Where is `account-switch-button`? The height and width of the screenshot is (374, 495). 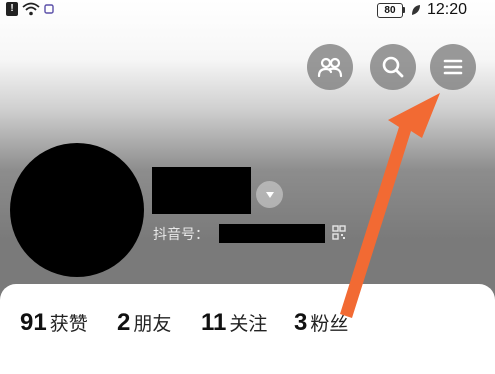 account-switch-button is located at coordinates (269, 194).